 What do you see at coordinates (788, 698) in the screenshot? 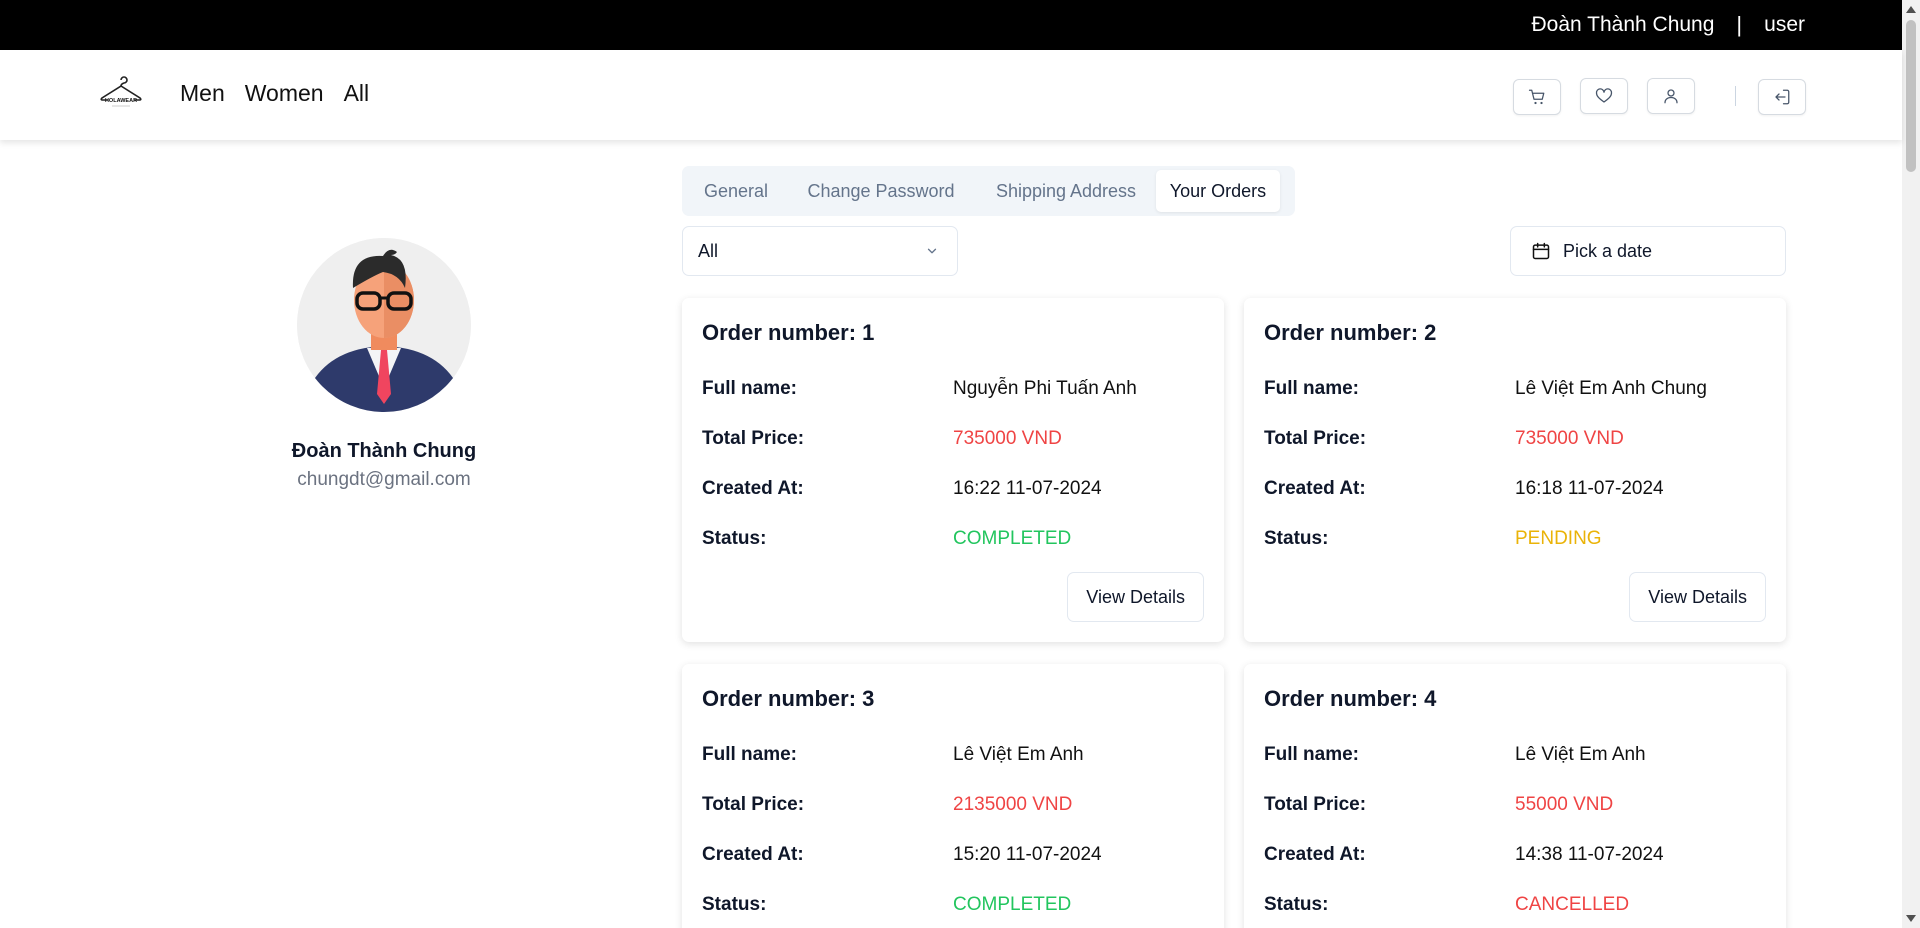
I see `order-title: Order number: 3` at bounding box center [788, 698].